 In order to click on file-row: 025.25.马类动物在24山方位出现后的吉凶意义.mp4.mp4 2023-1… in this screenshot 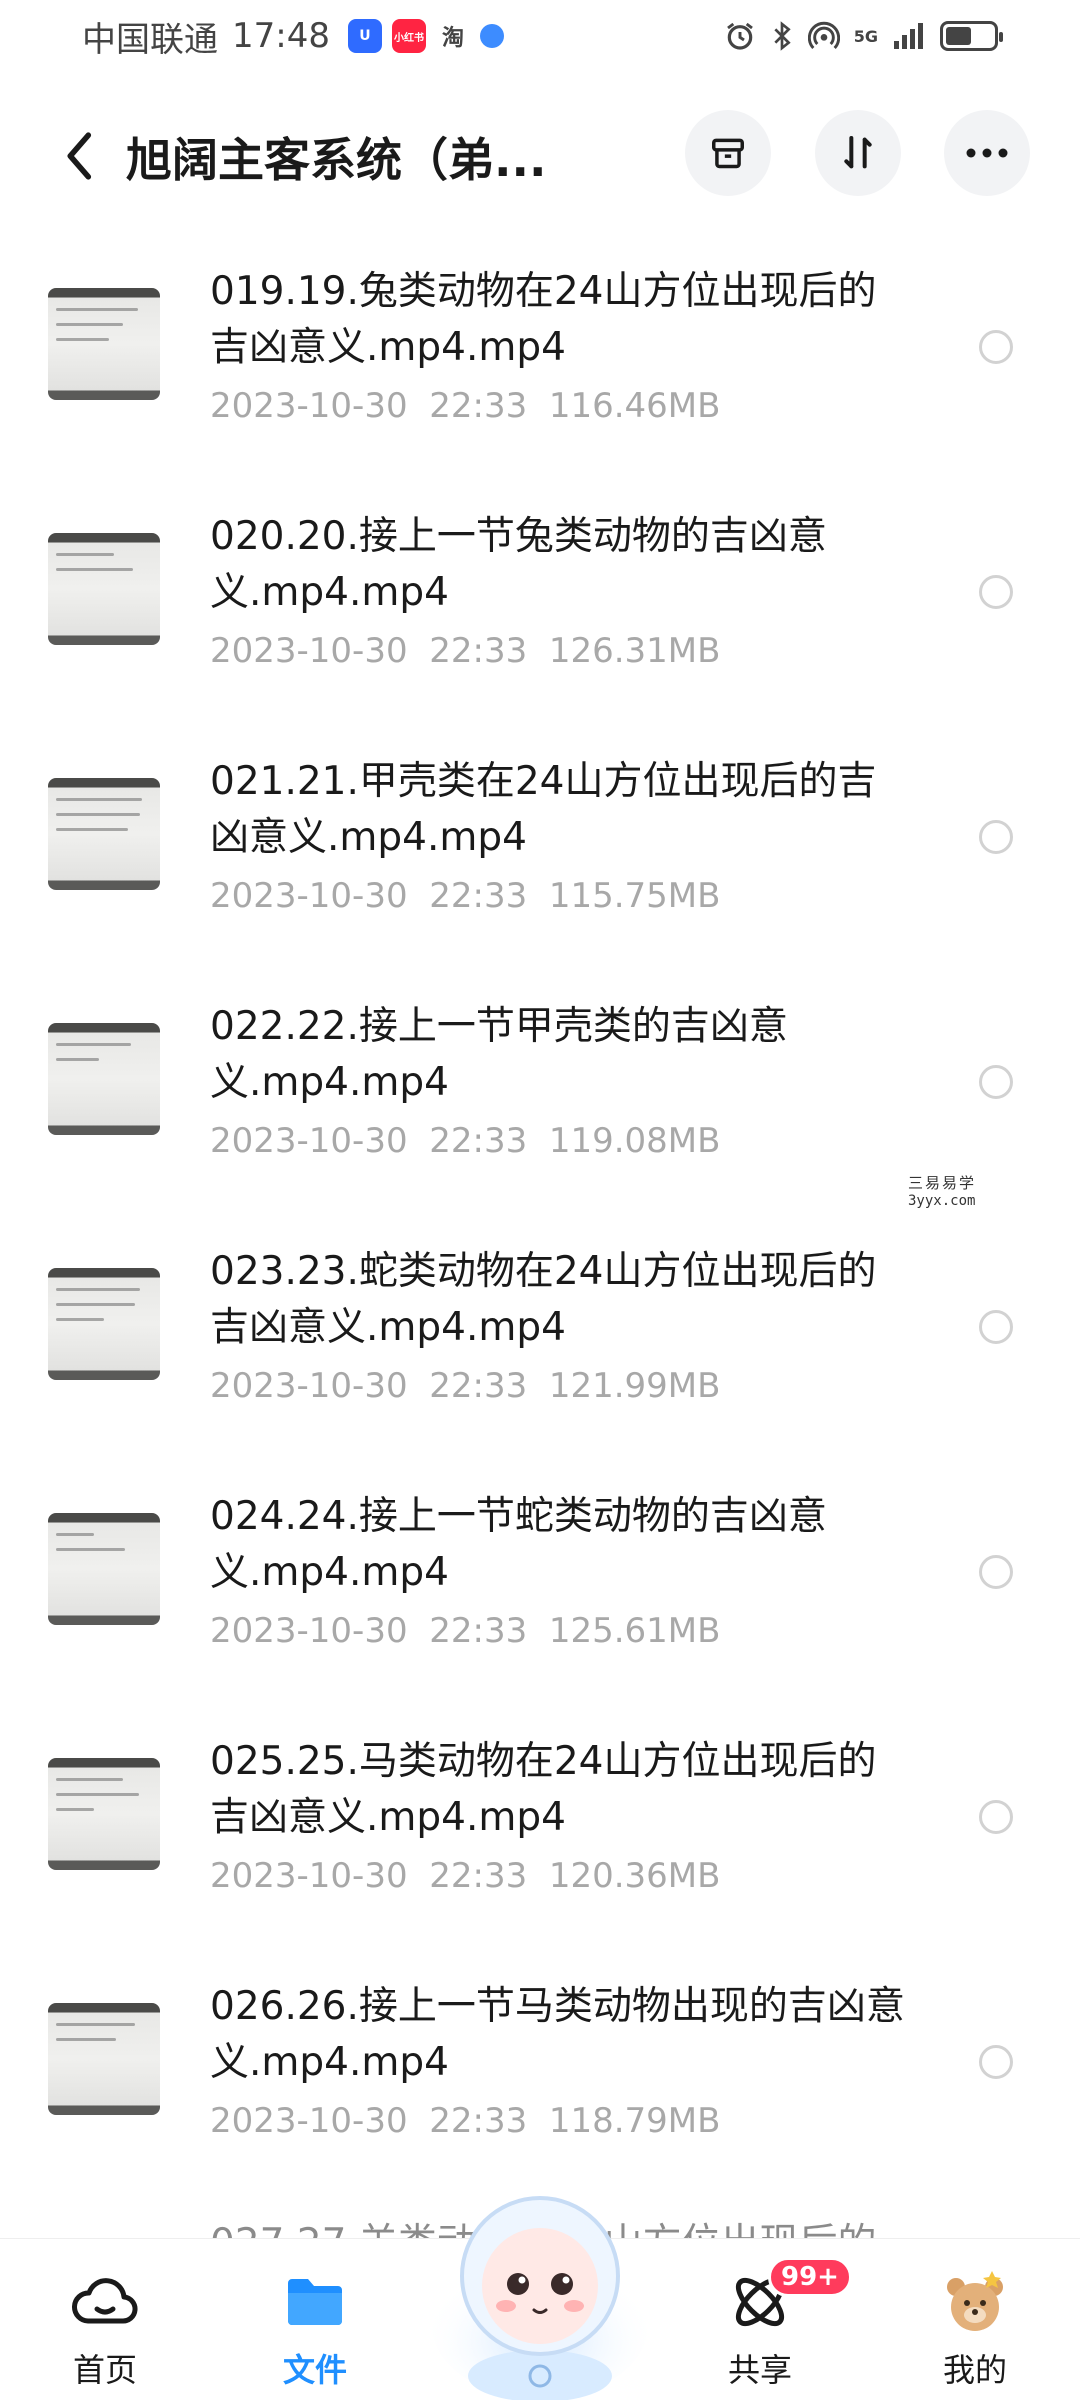, I will do `click(540, 1838)`.